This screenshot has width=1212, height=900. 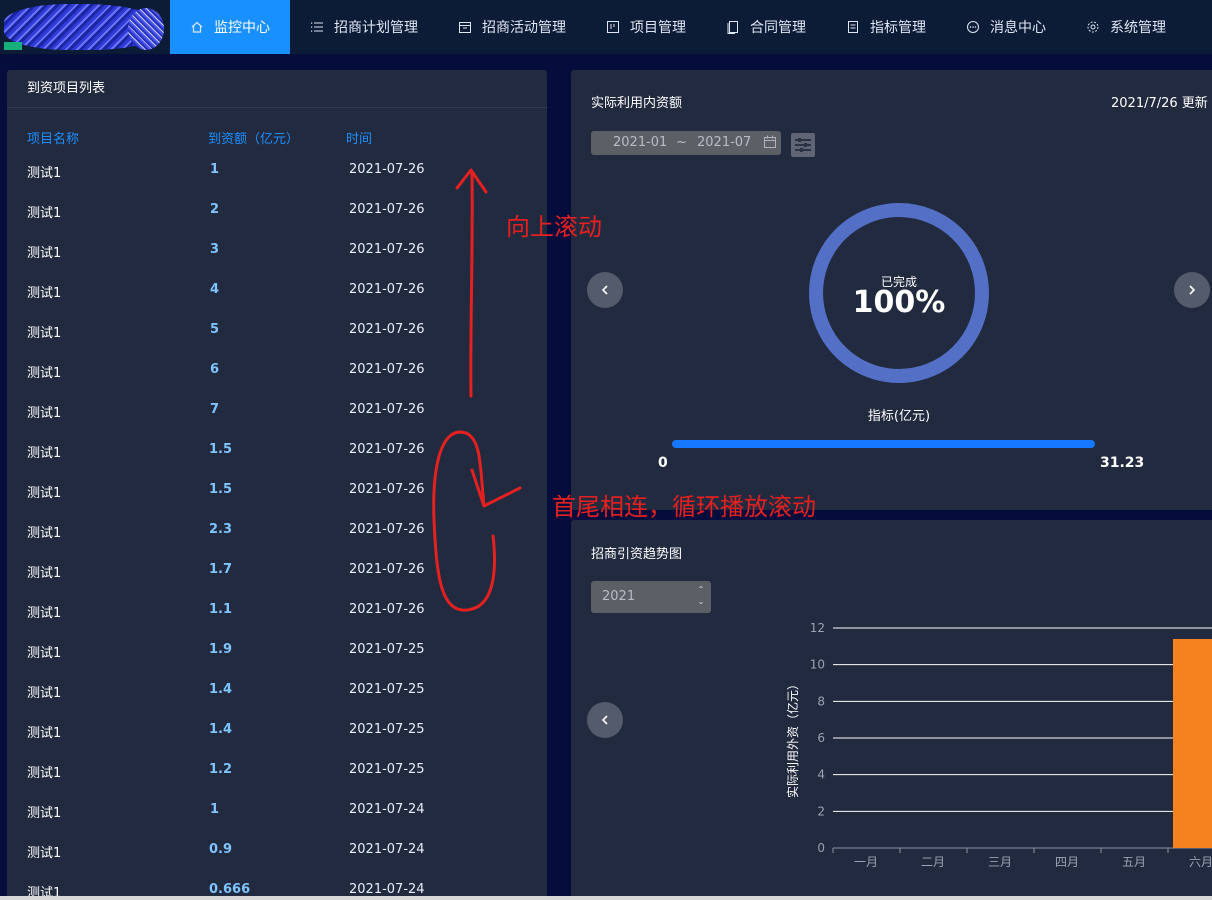 I want to click on x-tick-label: 五月, so click(x=1134, y=862).